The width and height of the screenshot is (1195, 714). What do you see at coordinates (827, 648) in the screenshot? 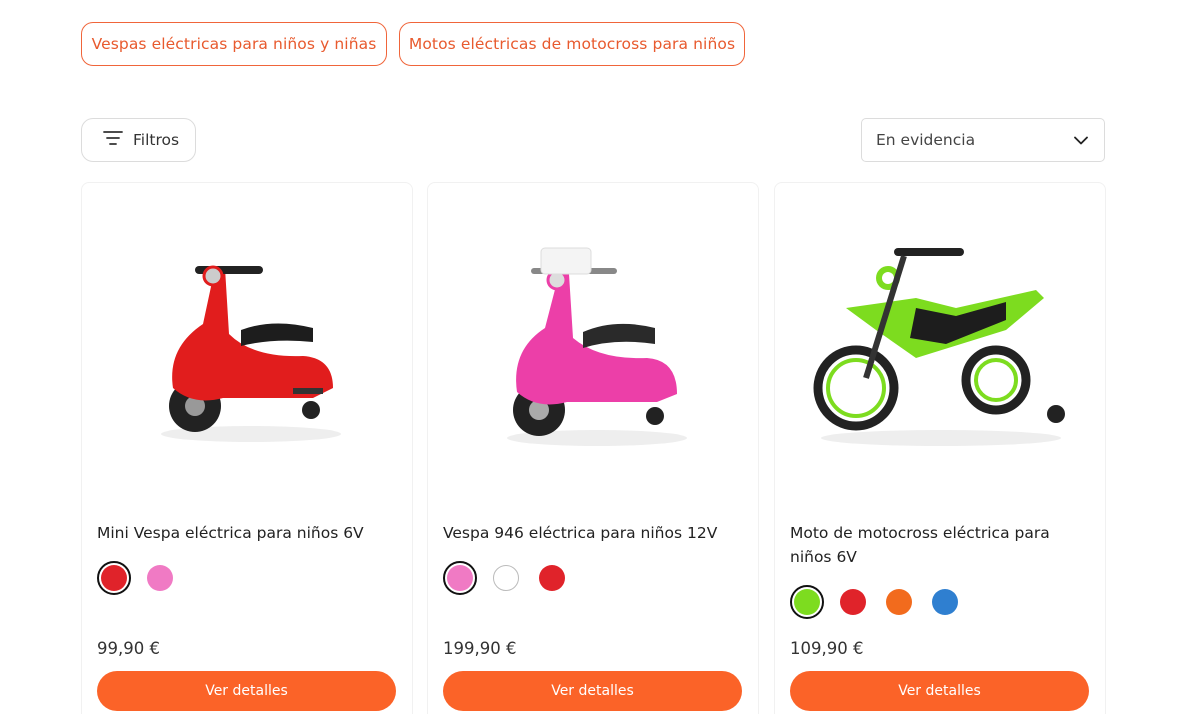
I see `product-price: 109,90 €` at bounding box center [827, 648].